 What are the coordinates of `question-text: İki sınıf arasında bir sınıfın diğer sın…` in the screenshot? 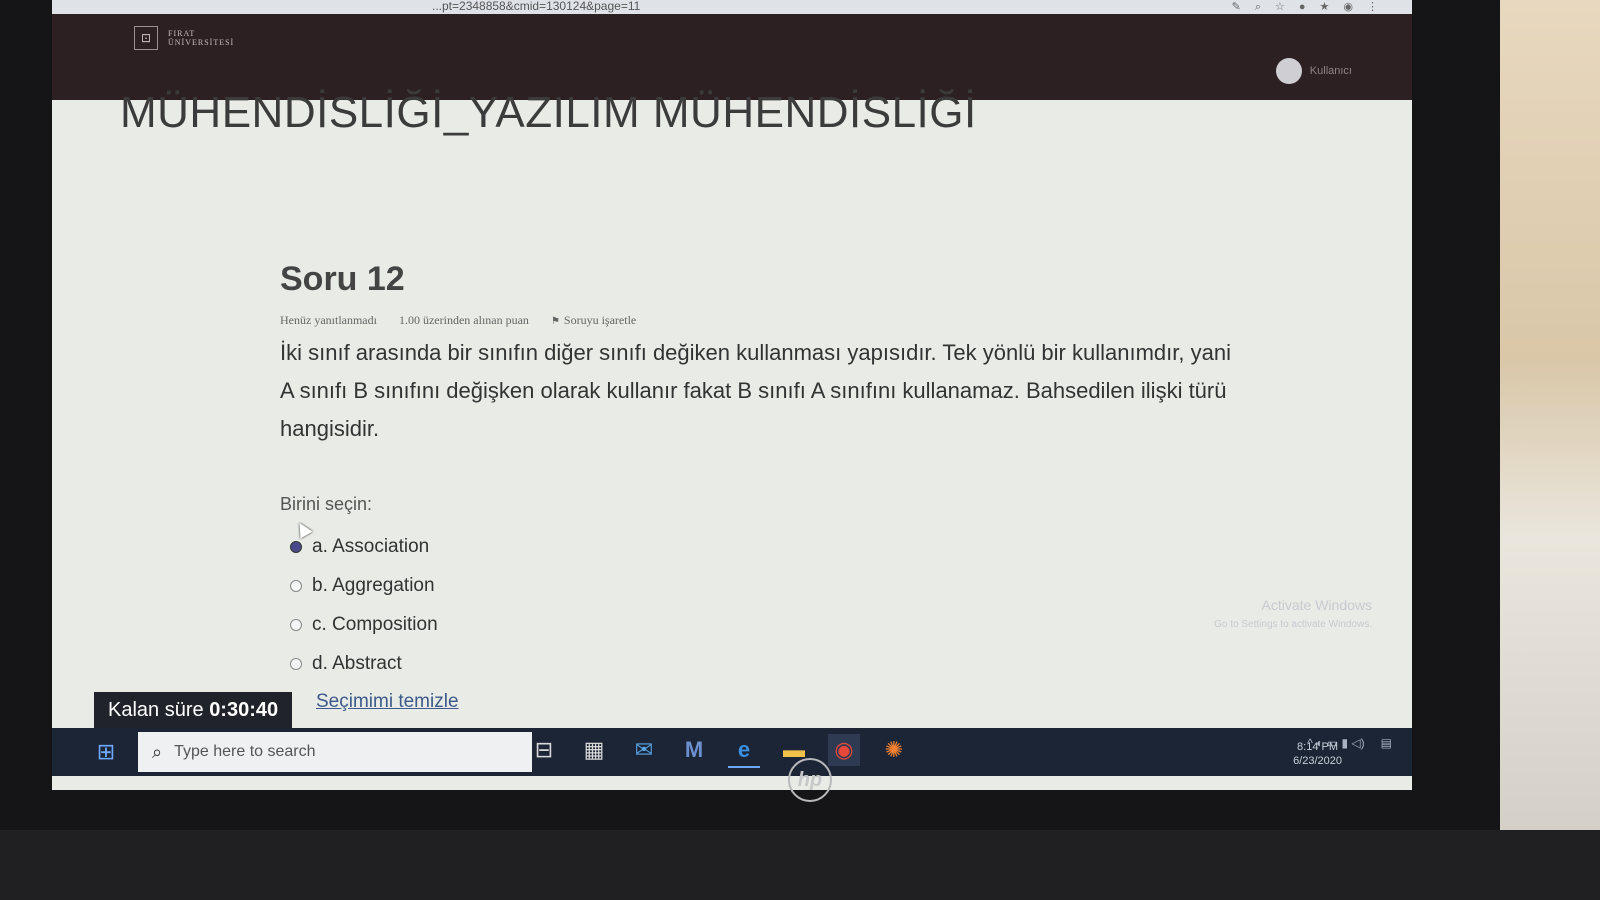 It's located at (755, 390).